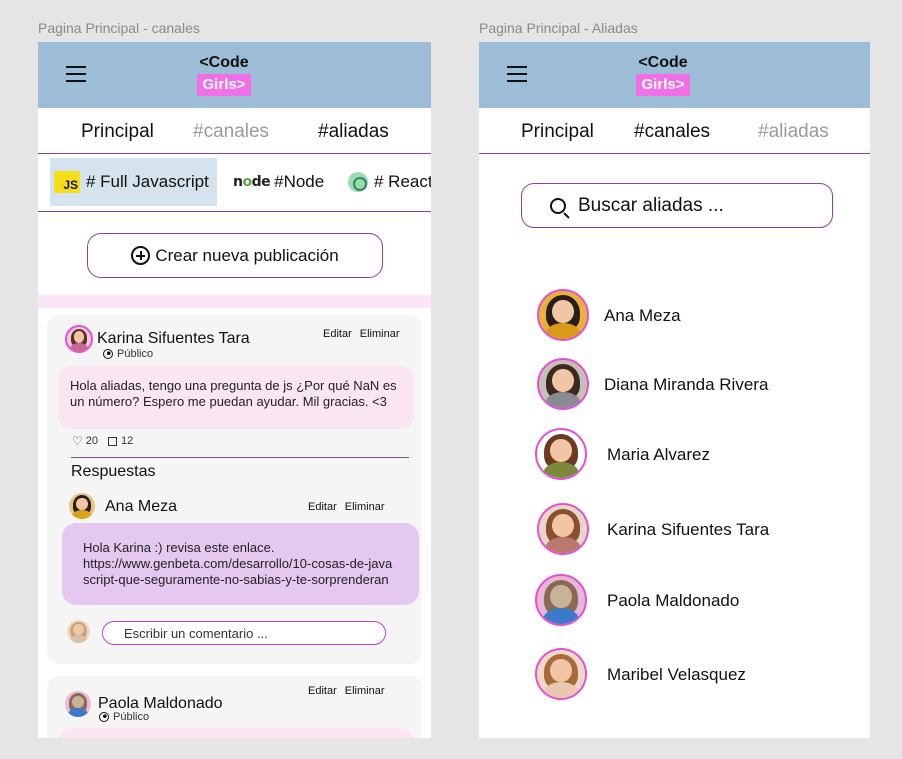  I want to click on post-stats: ♡ 20 12, so click(102, 441).